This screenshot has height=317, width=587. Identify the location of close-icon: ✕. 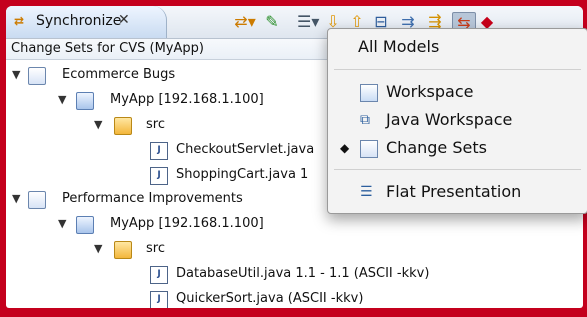
(124, 20).